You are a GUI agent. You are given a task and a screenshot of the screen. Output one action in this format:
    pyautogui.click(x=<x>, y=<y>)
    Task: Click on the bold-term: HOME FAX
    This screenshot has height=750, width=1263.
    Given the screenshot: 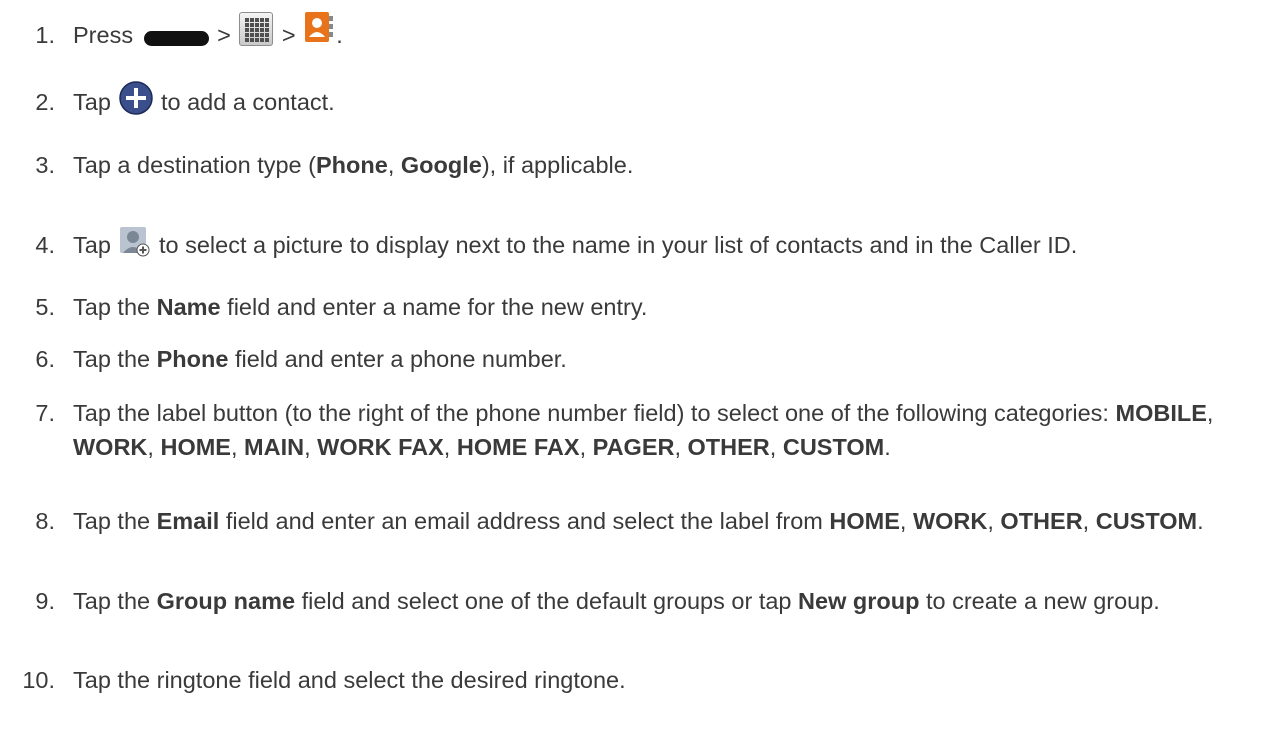 What is the action you would take?
    pyautogui.click(x=518, y=447)
    